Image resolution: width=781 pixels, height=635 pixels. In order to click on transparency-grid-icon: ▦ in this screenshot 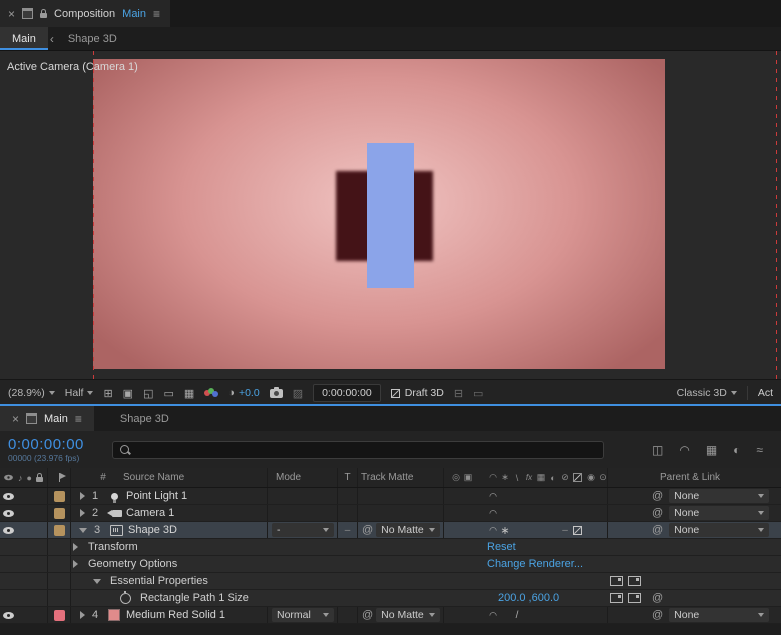, I will do `click(189, 393)`.